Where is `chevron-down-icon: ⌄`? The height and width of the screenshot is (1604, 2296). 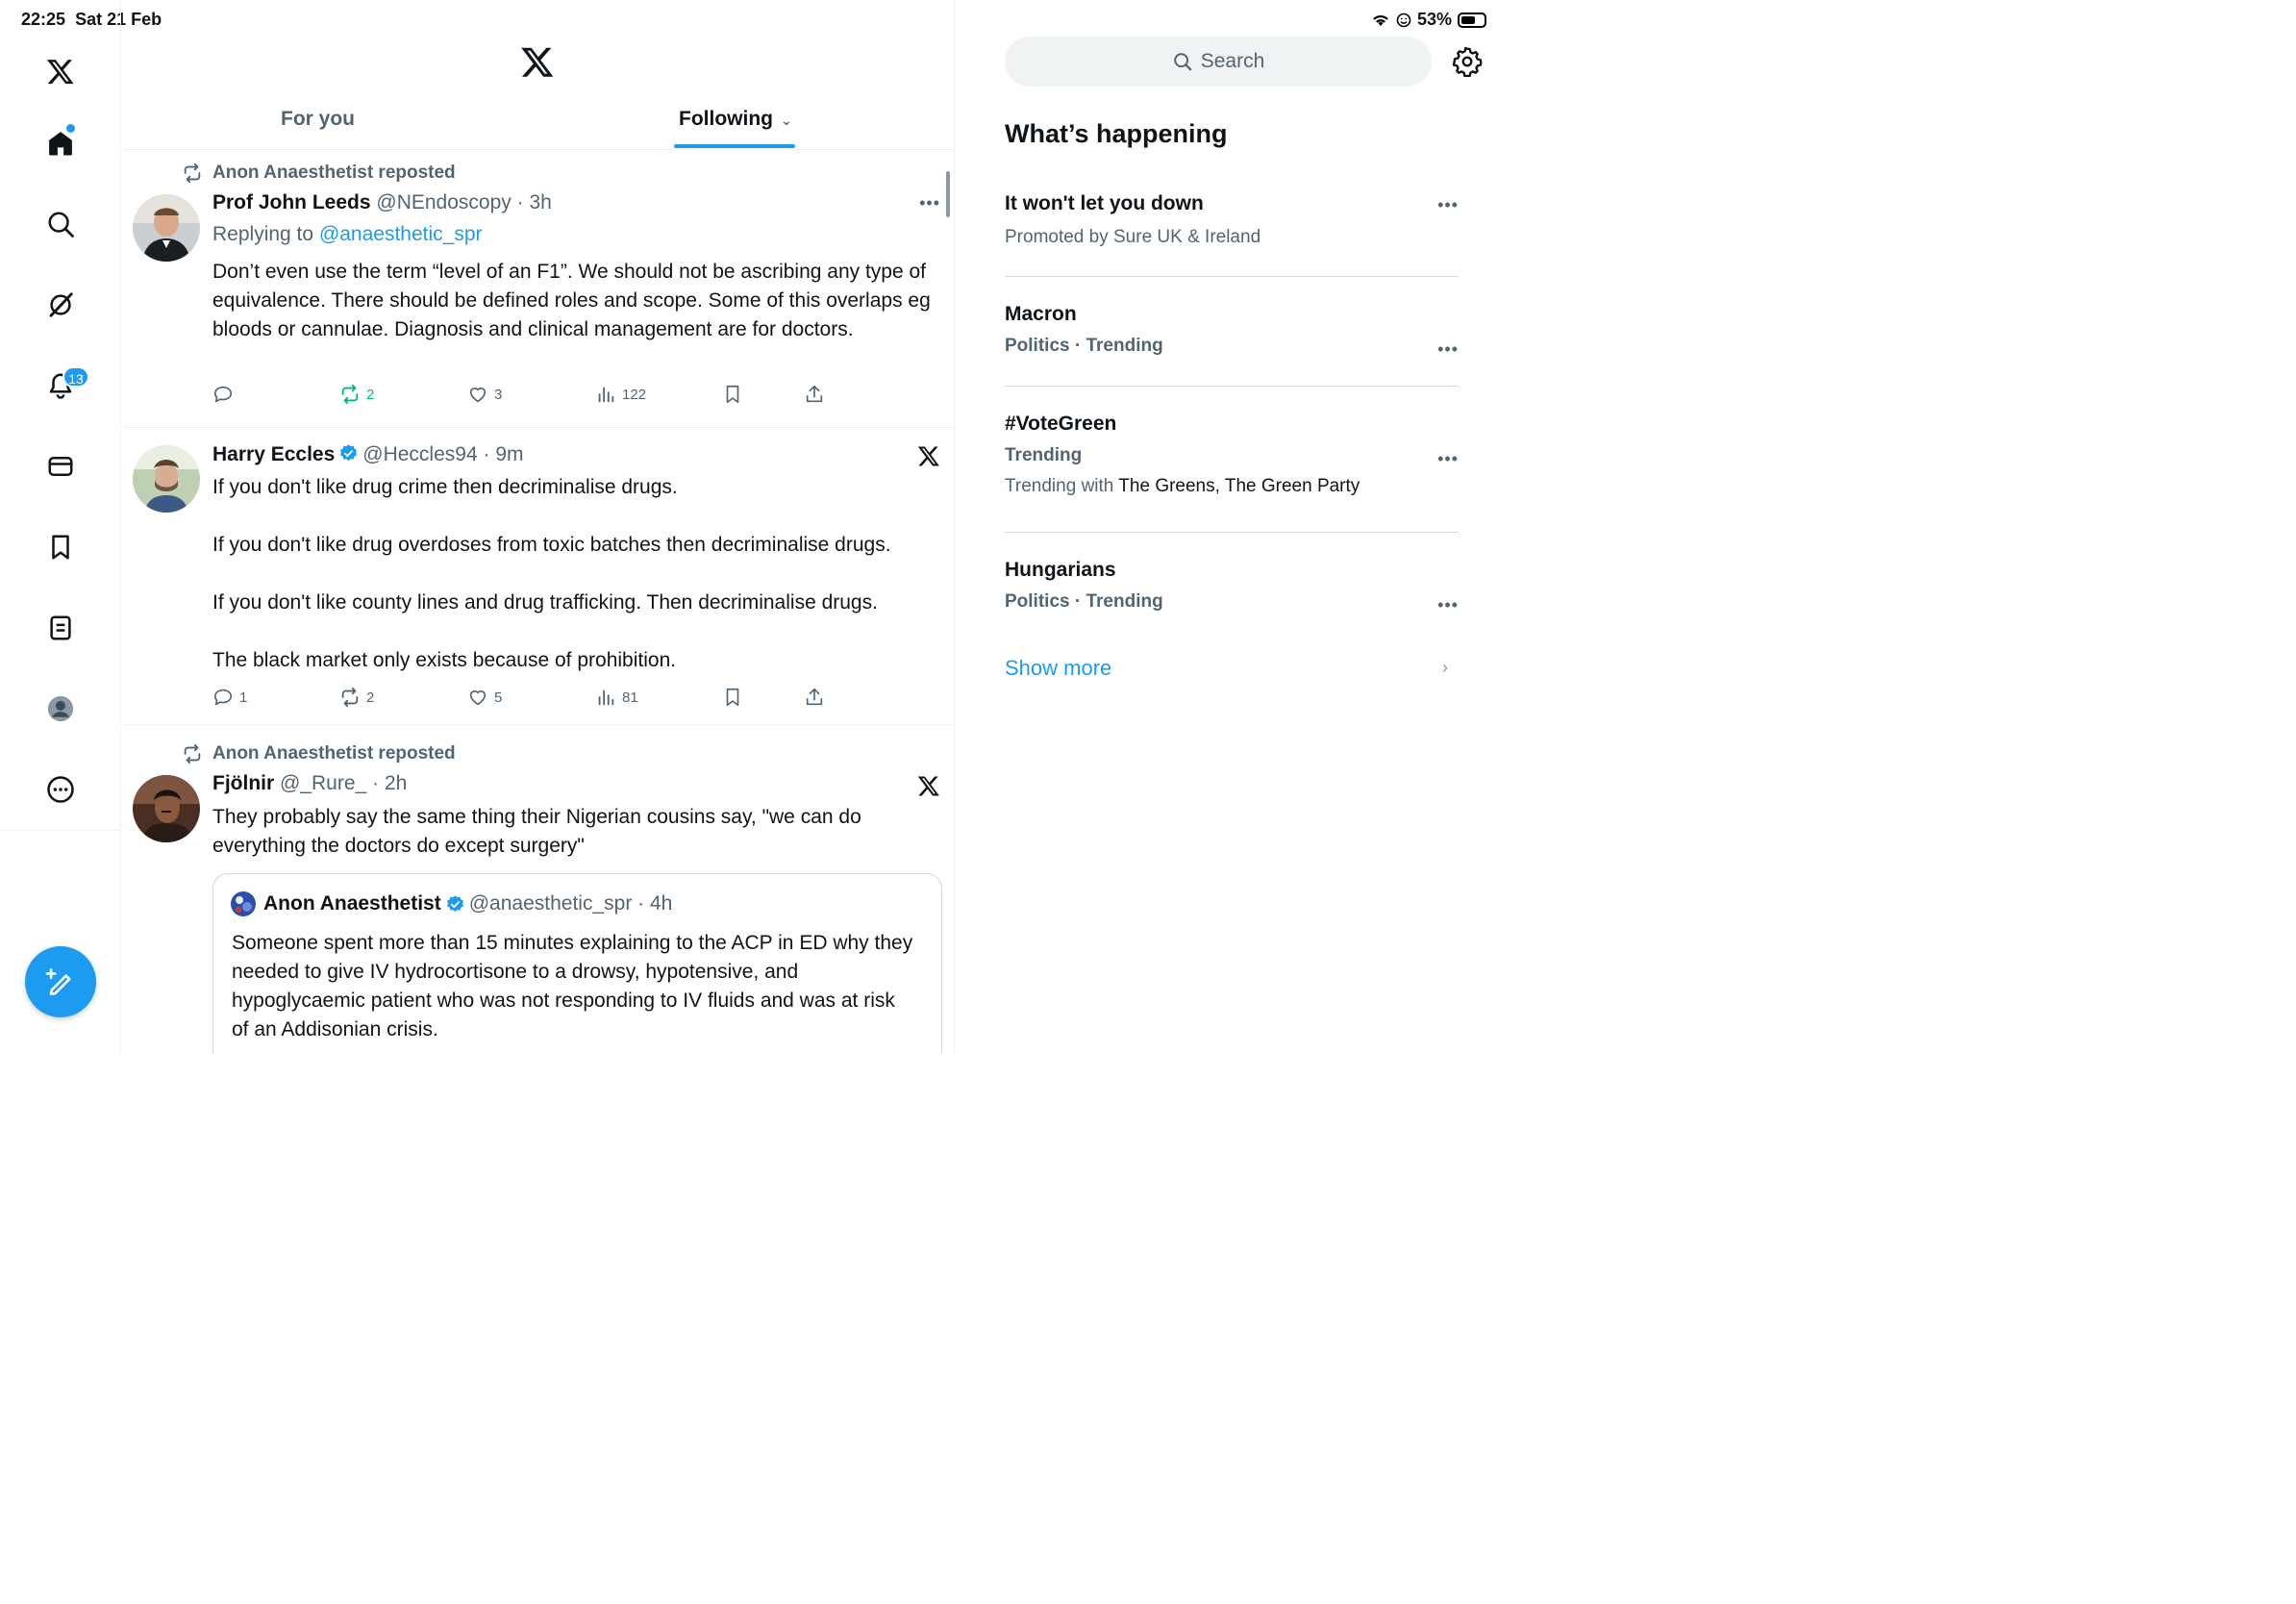
chevron-down-icon: ⌄ is located at coordinates (786, 120).